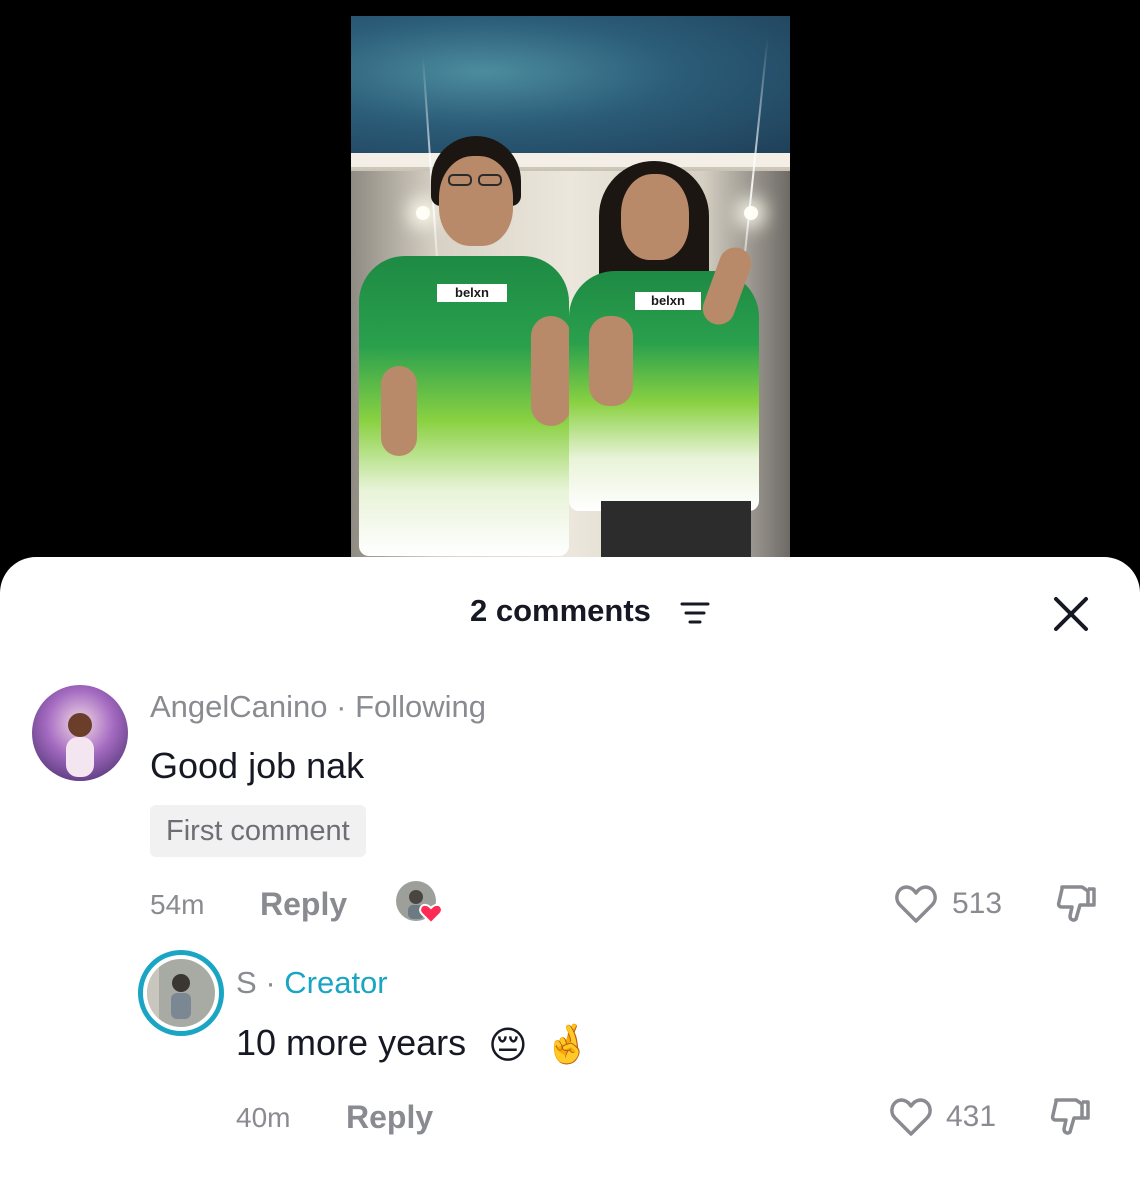 Image resolution: width=1140 pixels, height=1200 pixels. I want to click on first-comment-badge: First comment, so click(258, 831).